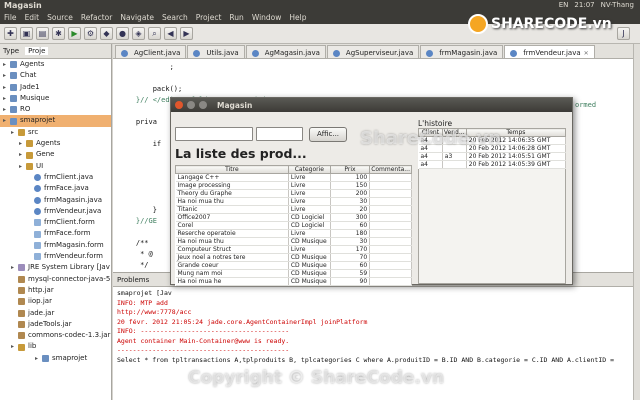  What do you see at coordinates (10, 33) in the screenshot?
I see `new-icon: ✚` at bounding box center [10, 33].